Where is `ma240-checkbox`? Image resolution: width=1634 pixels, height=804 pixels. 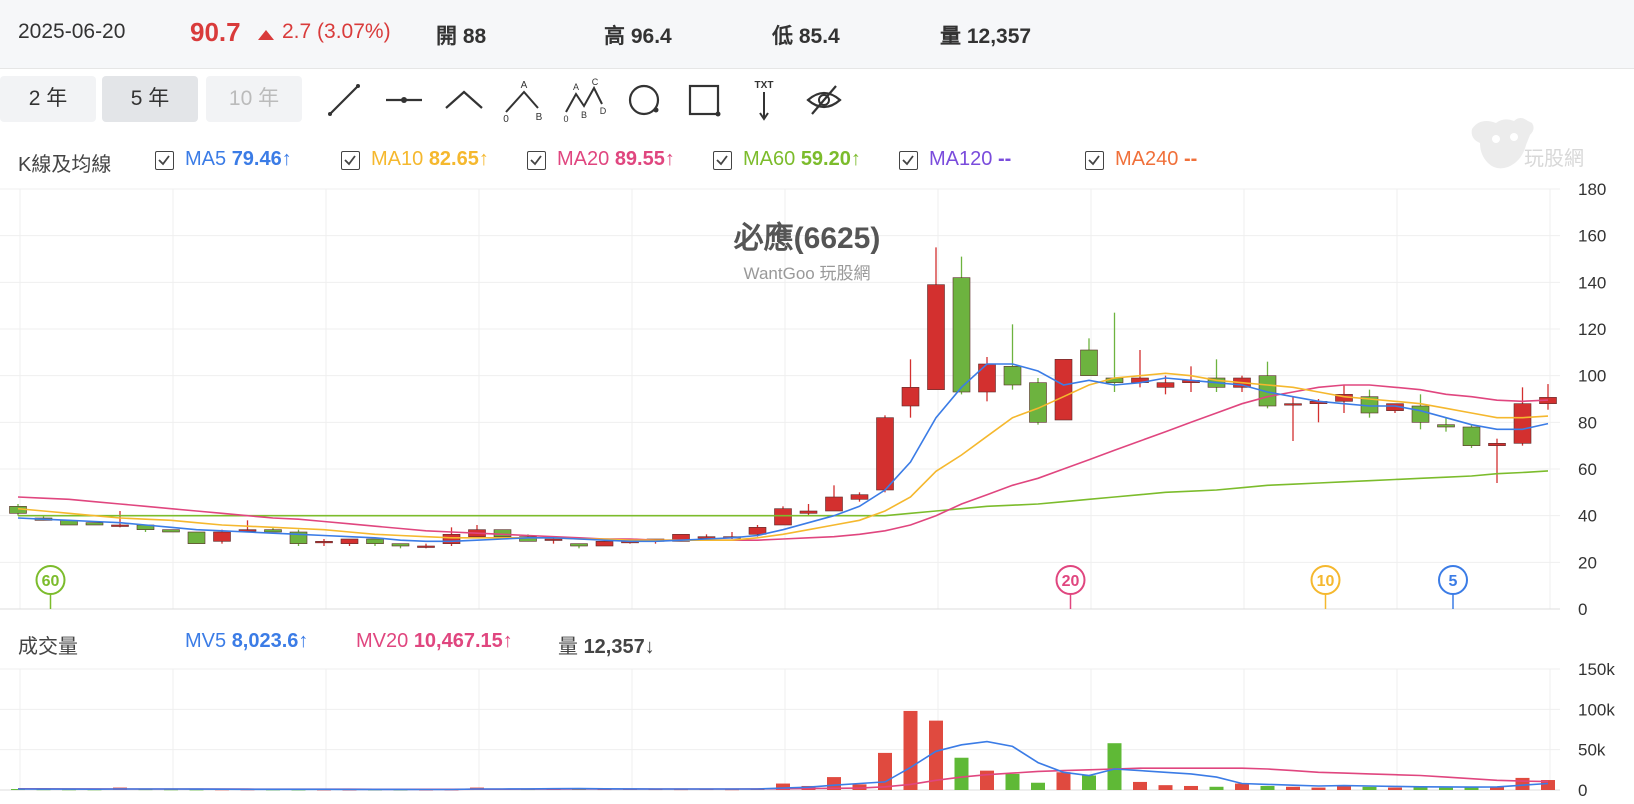
ma240-checkbox is located at coordinates (1094, 160).